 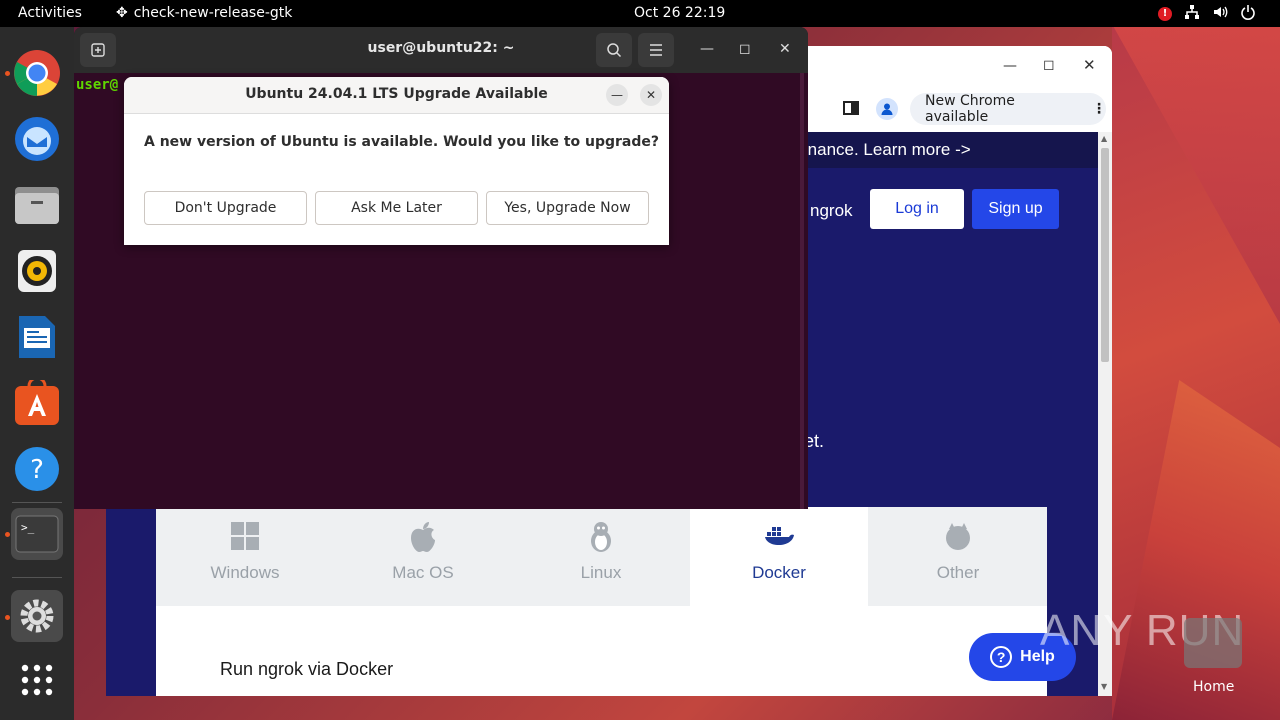 What do you see at coordinates (679, 13) in the screenshot?
I see `clock: Oct 26 22:19` at bounding box center [679, 13].